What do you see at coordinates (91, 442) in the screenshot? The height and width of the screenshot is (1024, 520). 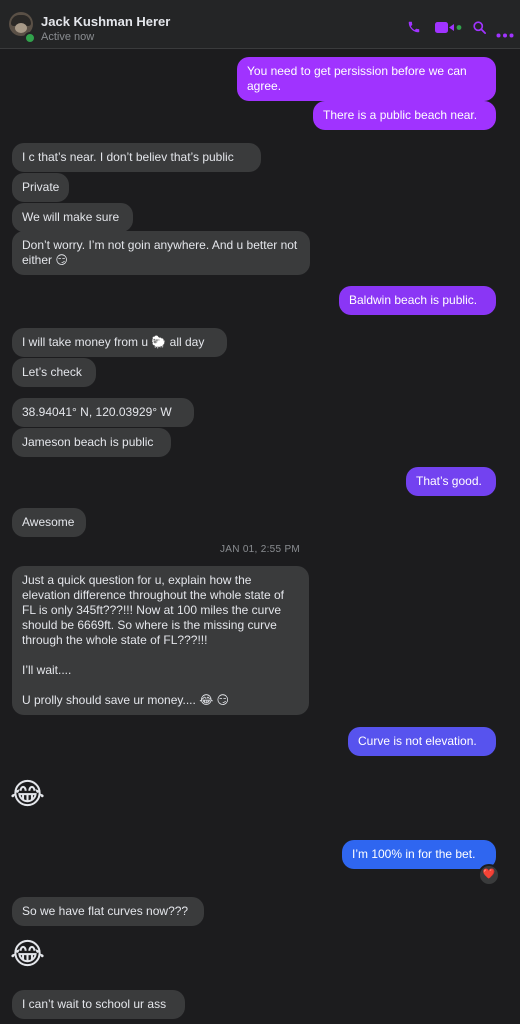 I see `message-bubble-incoming: Jameson beach is public` at bounding box center [91, 442].